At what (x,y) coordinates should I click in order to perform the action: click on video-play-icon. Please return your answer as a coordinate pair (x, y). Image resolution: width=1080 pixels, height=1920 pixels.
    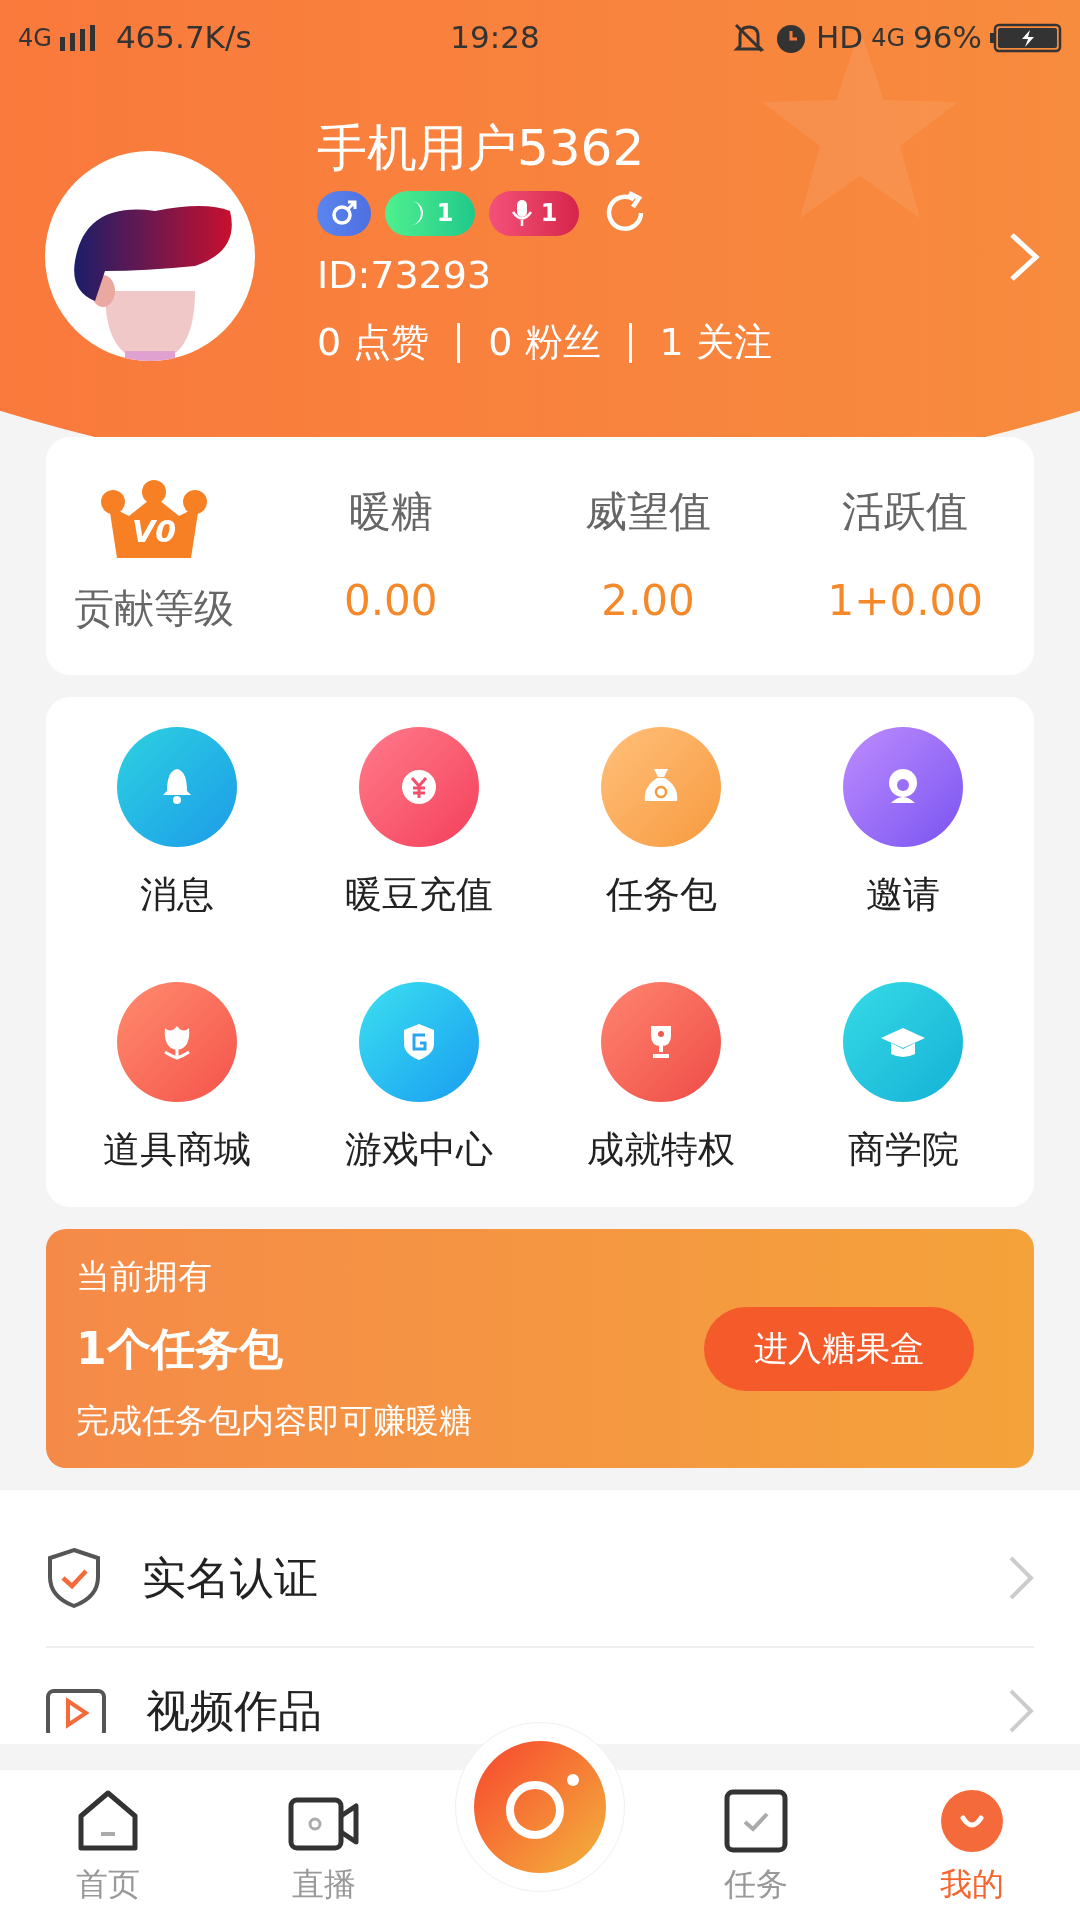
    Looking at the image, I should click on (76, 1711).